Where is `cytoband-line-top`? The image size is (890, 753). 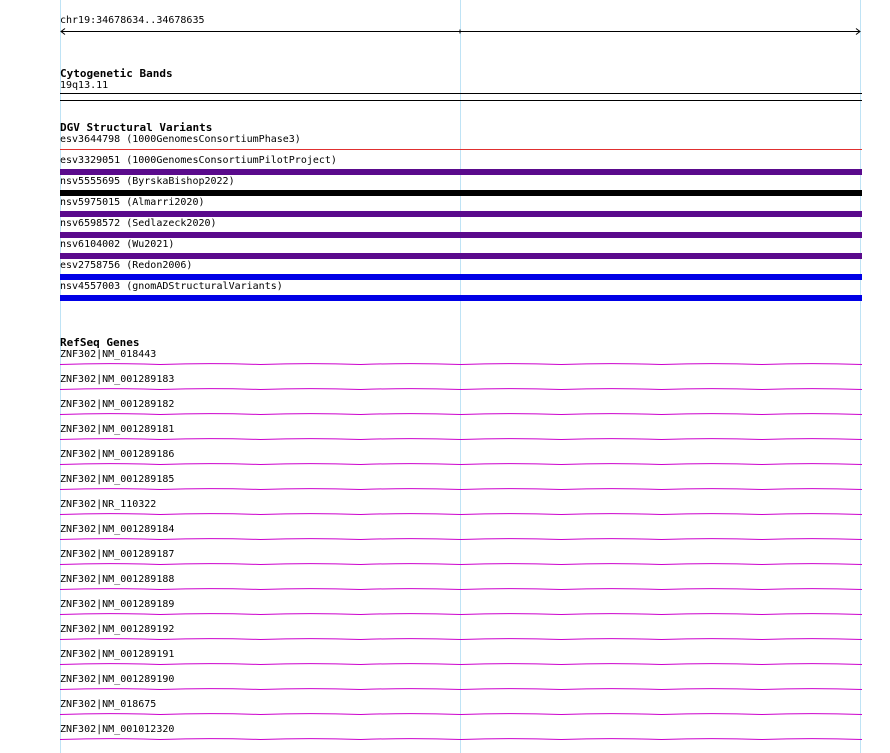 cytoband-line-top is located at coordinates (461, 93).